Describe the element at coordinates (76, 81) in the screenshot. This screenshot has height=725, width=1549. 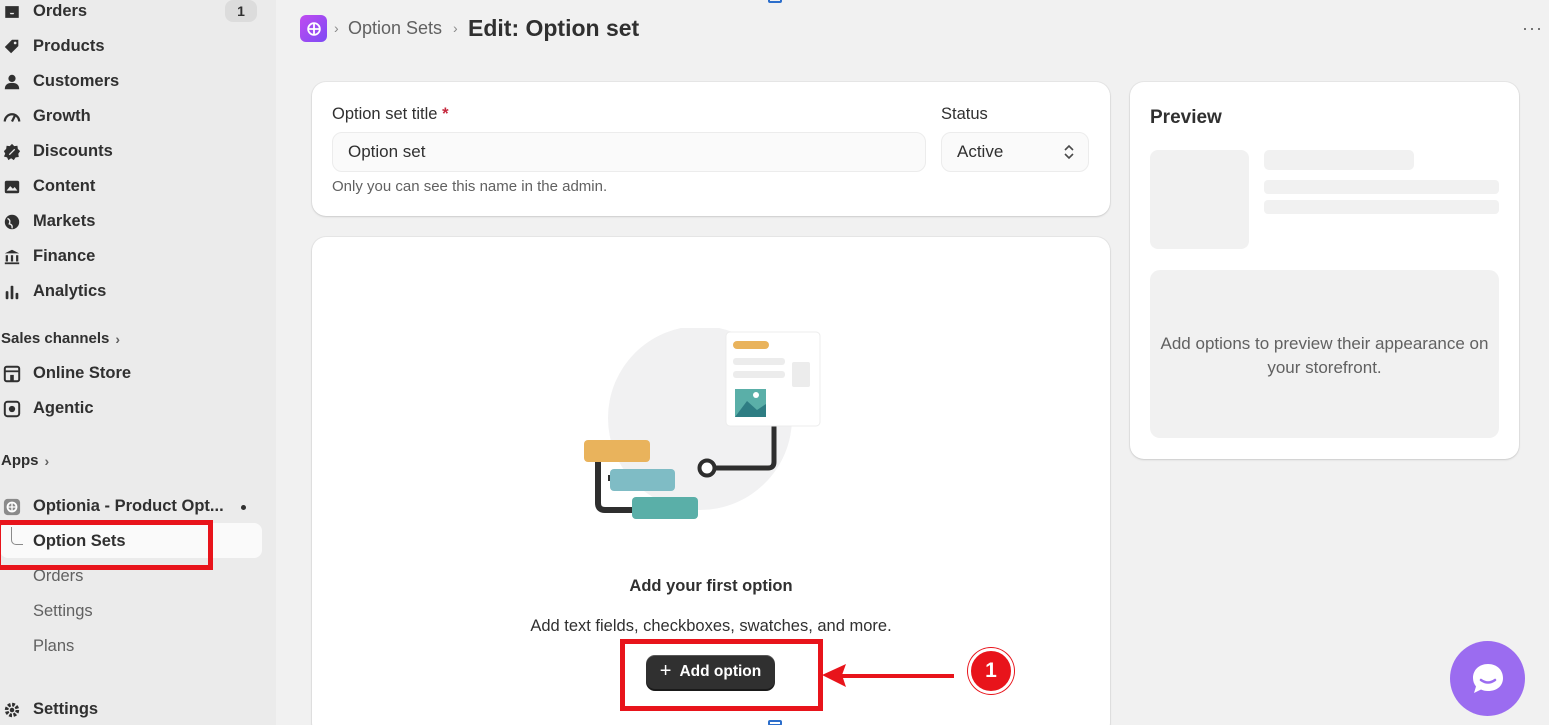
I see `sidebar-item-label: Customers` at that location.